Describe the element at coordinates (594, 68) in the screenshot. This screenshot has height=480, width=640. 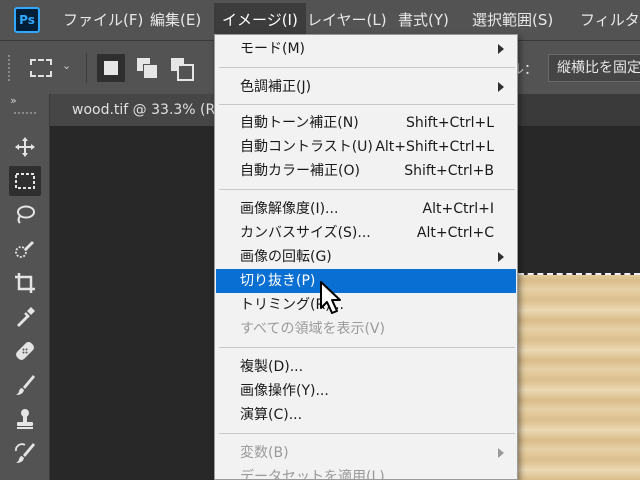
I see `style-select: 縦横比を固定` at that location.